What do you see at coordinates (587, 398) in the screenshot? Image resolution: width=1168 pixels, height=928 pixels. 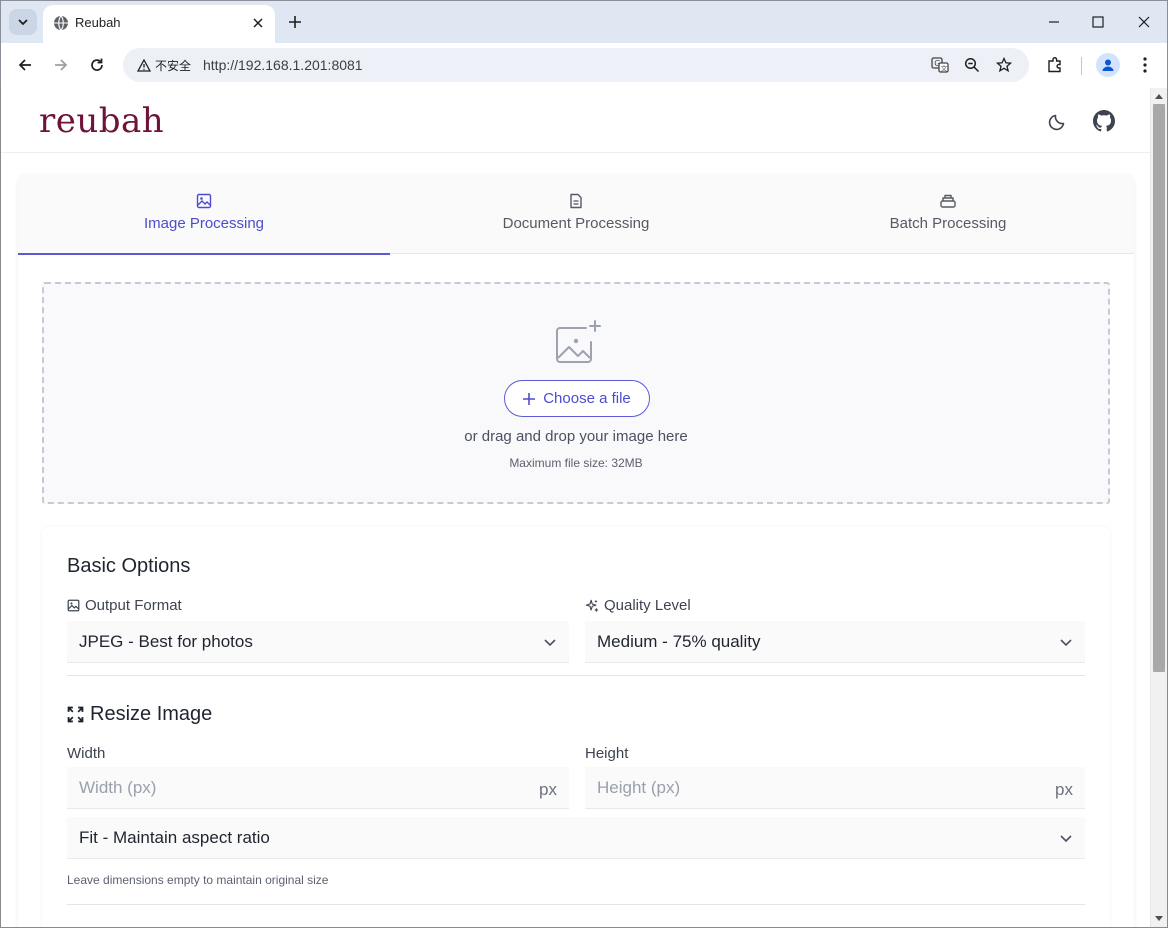 I see `choose-file-label: Choose a file` at bounding box center [587, 398].